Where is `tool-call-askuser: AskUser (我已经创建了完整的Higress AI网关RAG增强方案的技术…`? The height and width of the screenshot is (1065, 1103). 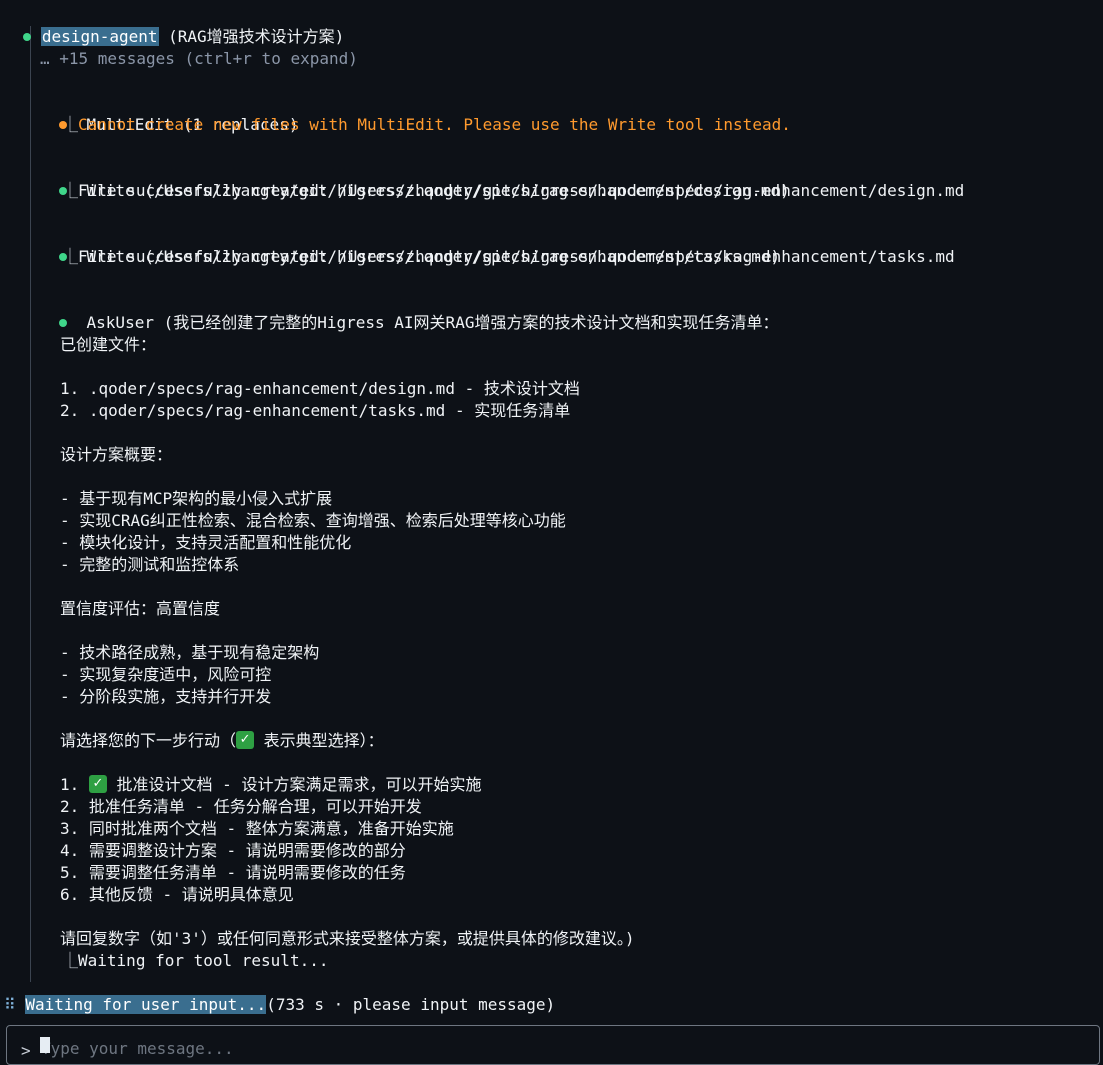 tool-call-askuser: AskUser (我已经创建了完整的Higress AI网关RAG增强方案的技术… is located at coordinates (409, 311).